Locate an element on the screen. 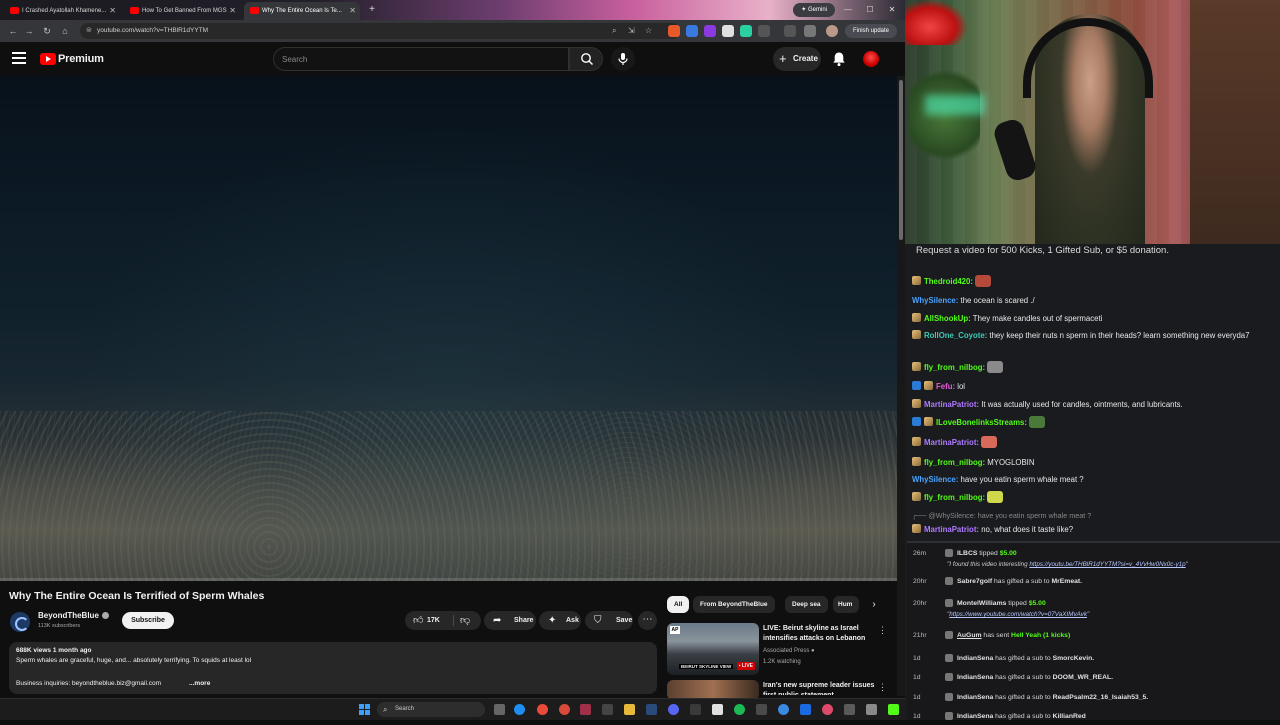 The image size is (1280, 725). chat-username: AllShookUp: is located at coordinates (947, 318).